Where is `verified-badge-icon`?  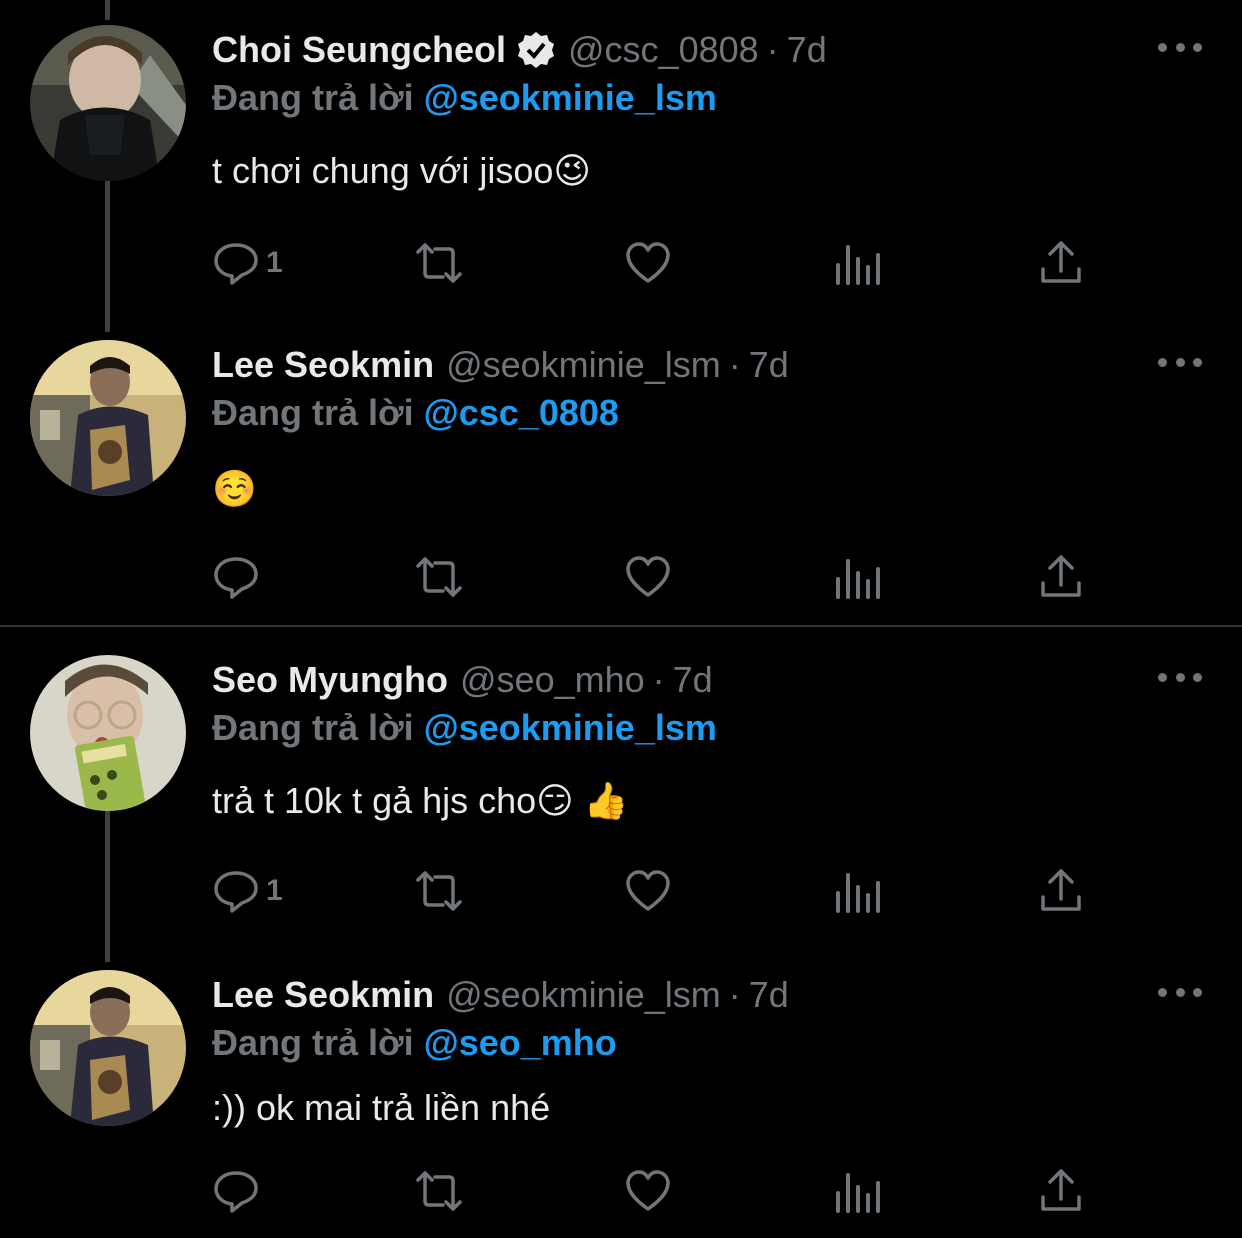
verified-badge-icon is located at coordinates (536, 50).